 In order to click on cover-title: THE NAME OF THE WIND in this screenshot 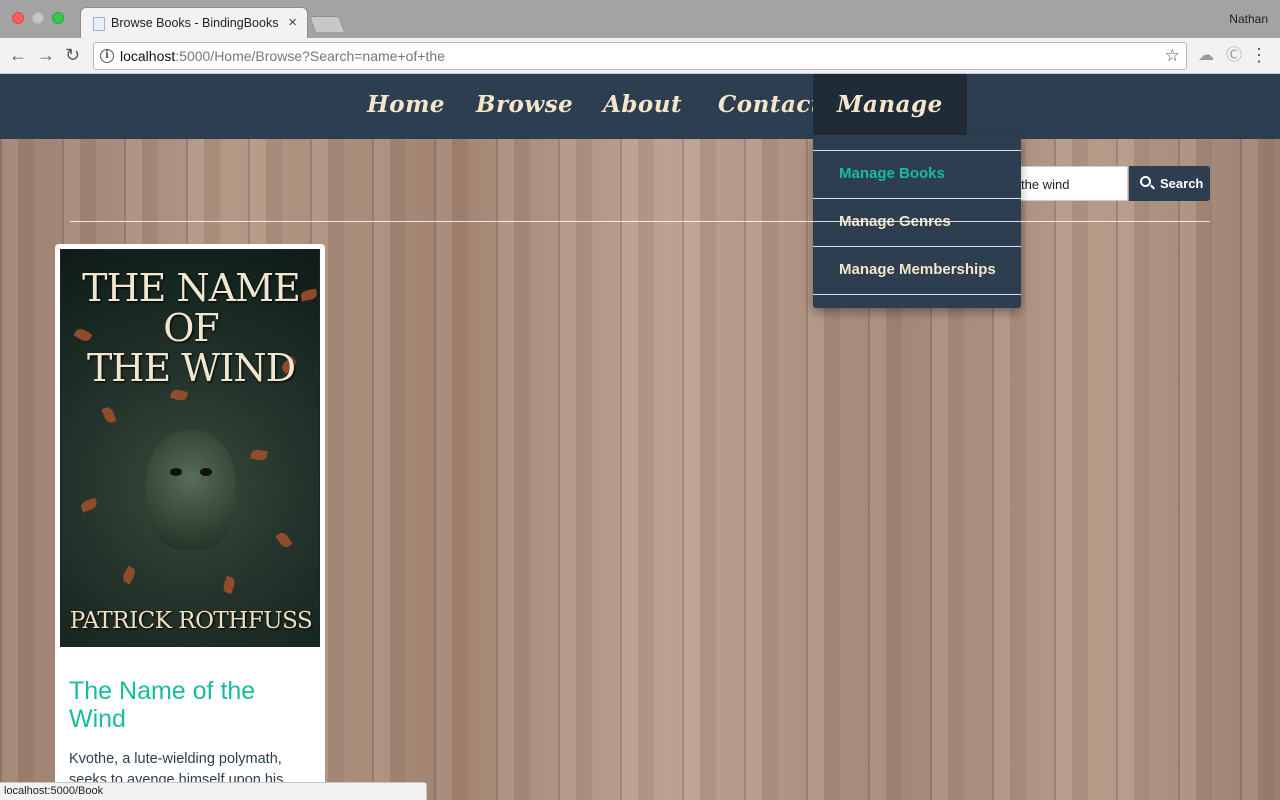, I will do `click(190, 328)`.